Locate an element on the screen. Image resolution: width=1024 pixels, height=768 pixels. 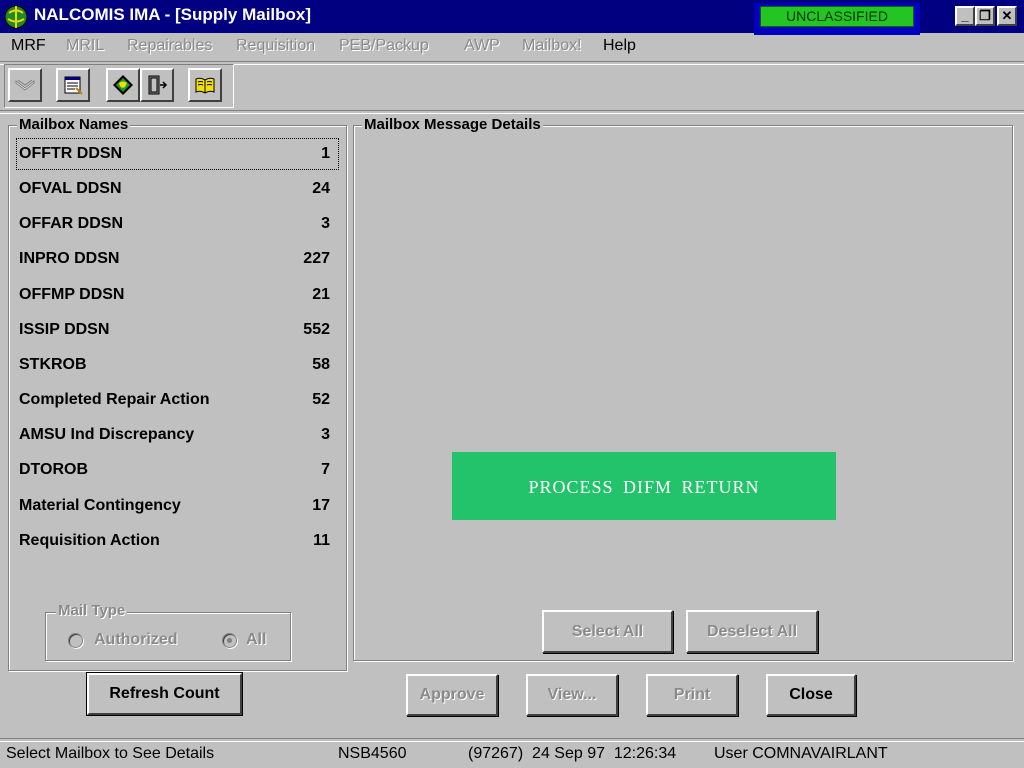
radio-all-circle is located at coordinates (229, 640).